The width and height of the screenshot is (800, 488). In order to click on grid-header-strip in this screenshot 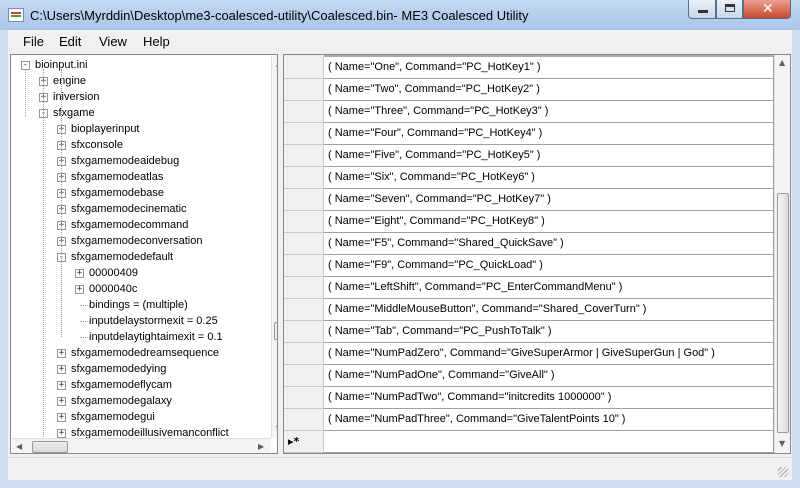, I will do `click(304, 56)`.